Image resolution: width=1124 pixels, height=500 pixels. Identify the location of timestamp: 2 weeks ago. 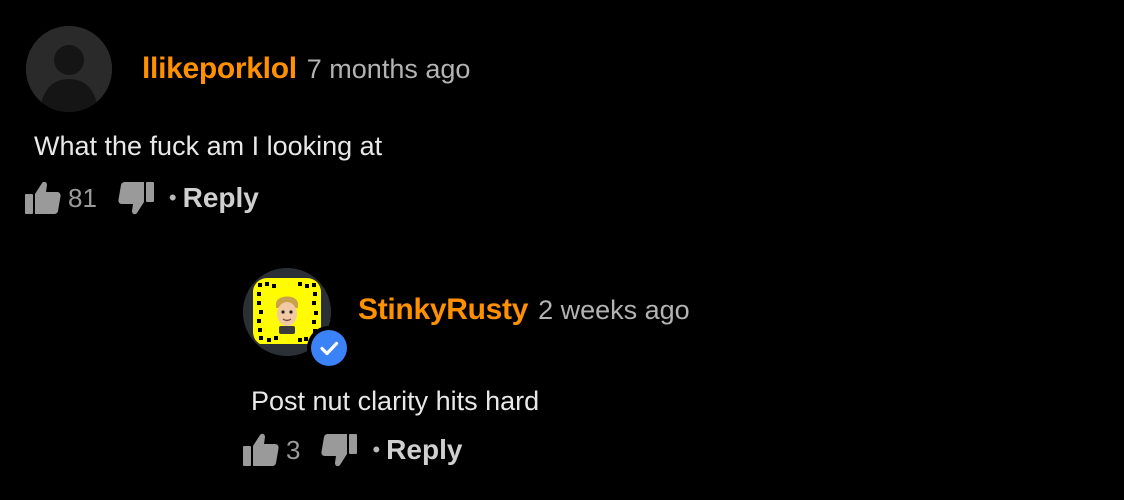
(614, 310).